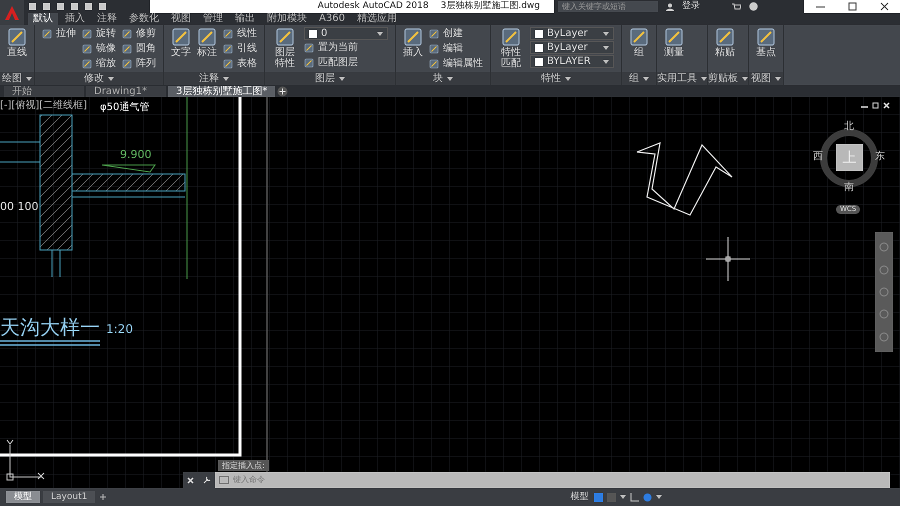  I want to click on layout-tab: Layout1, so click(69, 497).